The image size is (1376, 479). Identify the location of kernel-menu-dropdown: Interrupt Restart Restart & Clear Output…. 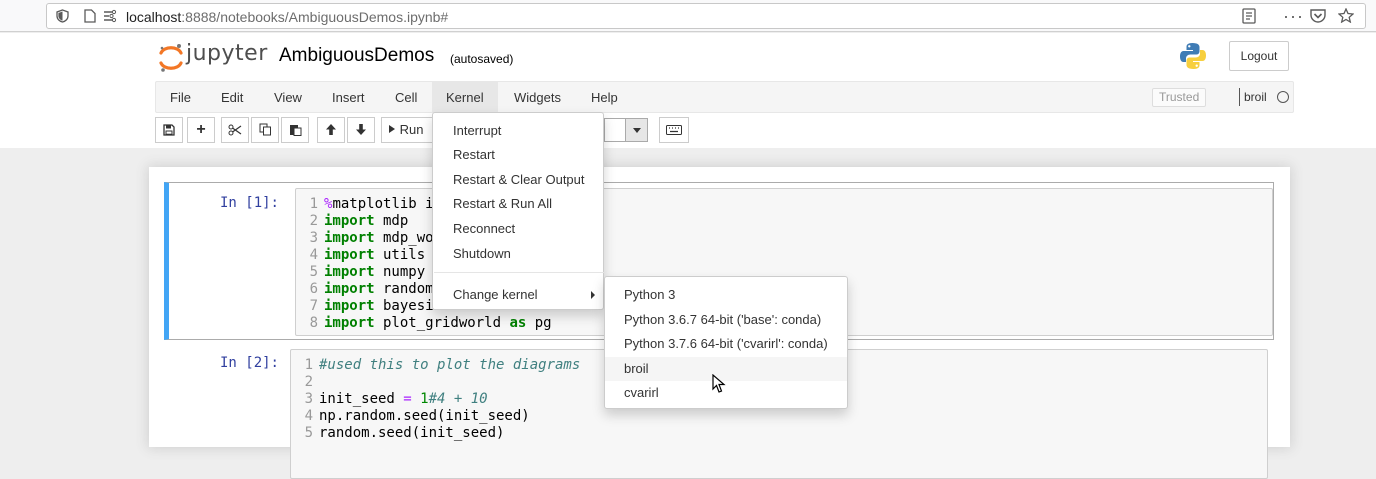
(518, 211).